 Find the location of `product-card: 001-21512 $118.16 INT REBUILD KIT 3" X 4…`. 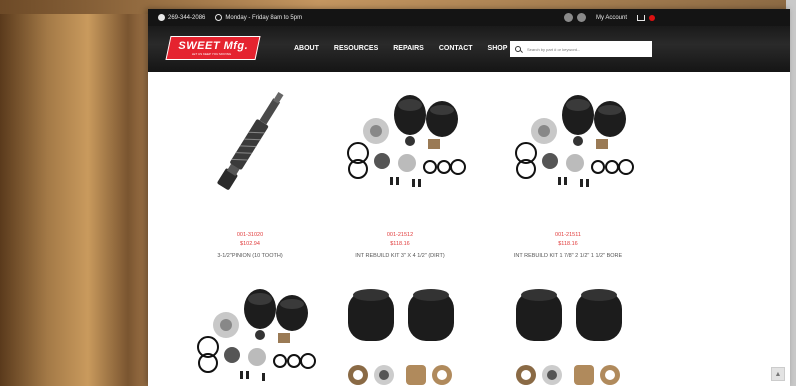

product-card: 001-21512 $118.16 INT REBUILD KIT 3" X 4… is located at coordinates (400, 167).